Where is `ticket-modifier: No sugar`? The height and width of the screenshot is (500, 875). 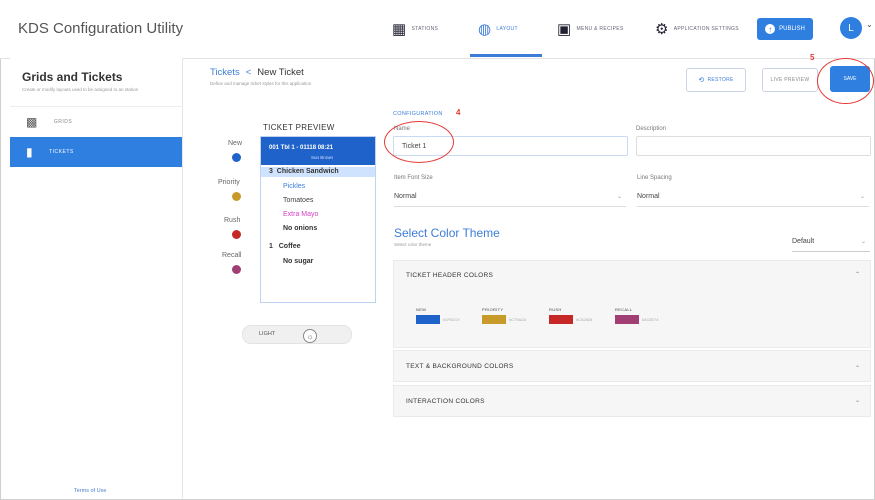 ticket-modifier: No sugar is located at coordinates (298, 261).